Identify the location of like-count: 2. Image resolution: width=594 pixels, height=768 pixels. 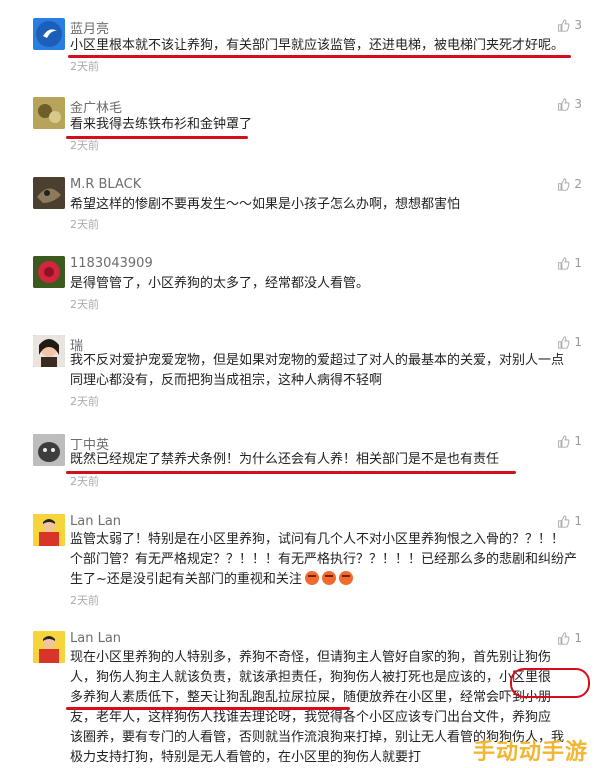
(578, 184).